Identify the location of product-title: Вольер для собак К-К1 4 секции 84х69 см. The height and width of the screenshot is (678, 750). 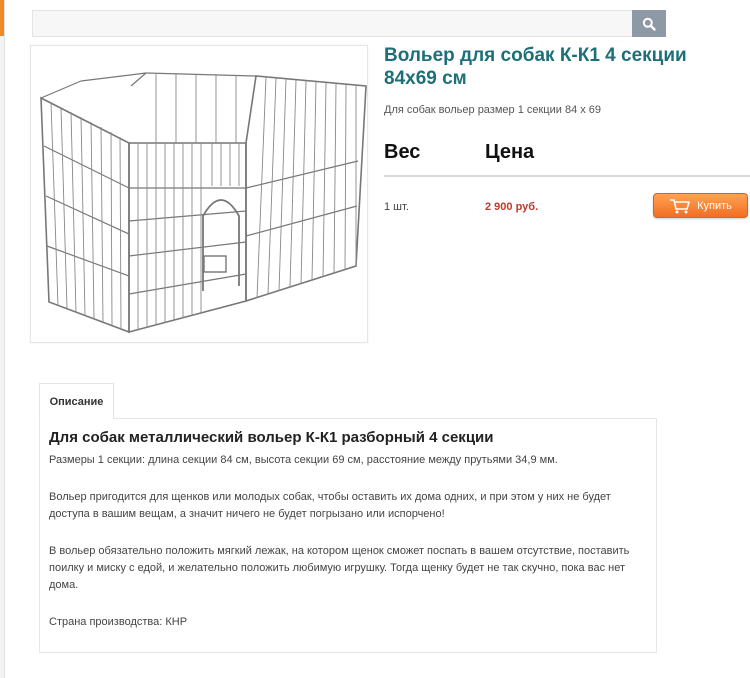
(535, 67).